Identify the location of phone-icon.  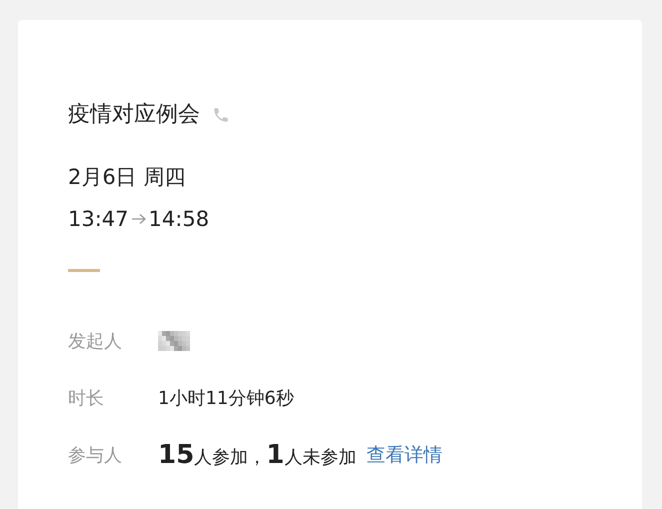
(221, 115).